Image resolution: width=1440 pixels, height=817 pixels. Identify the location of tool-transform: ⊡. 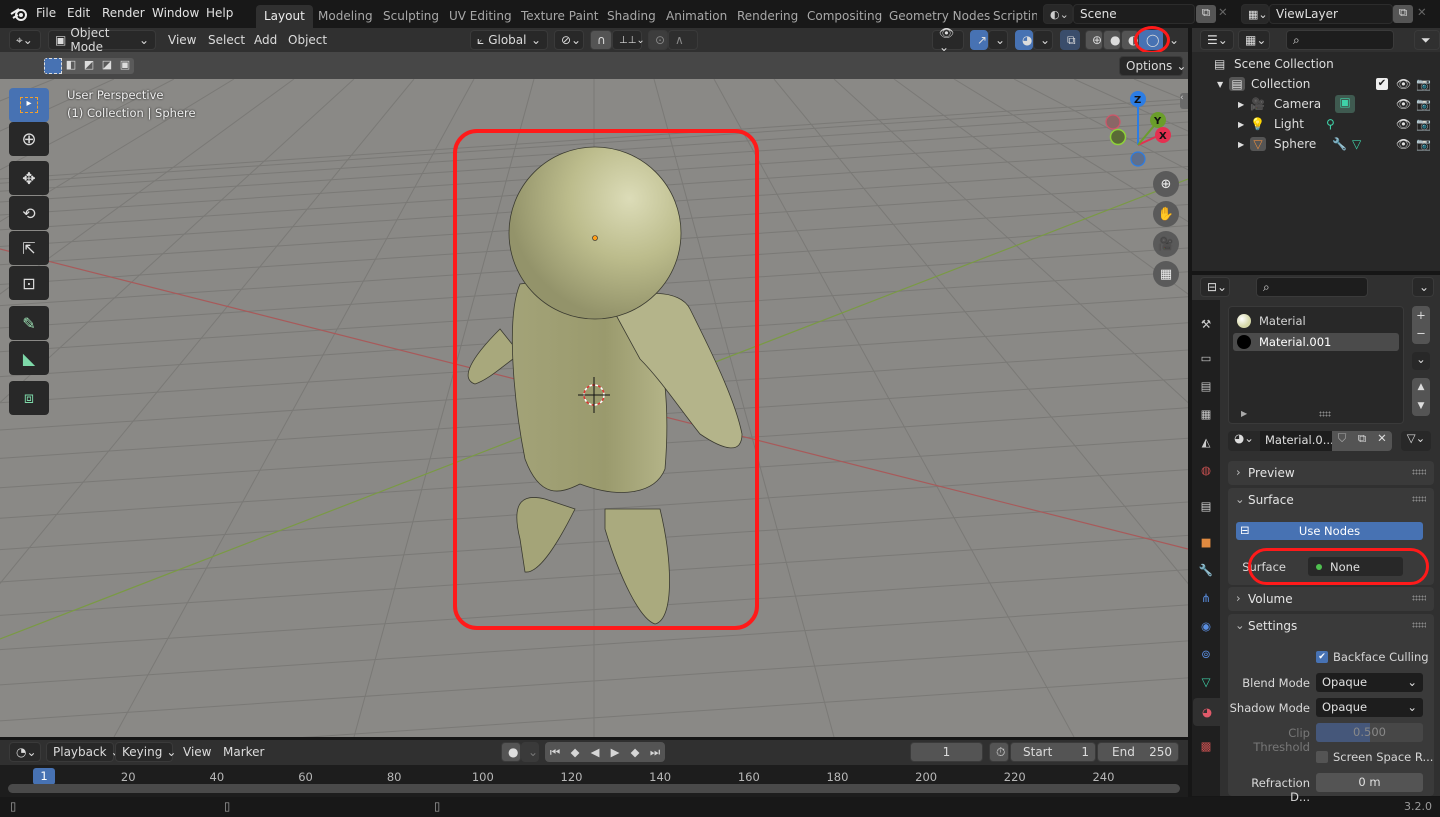
(29, 283).